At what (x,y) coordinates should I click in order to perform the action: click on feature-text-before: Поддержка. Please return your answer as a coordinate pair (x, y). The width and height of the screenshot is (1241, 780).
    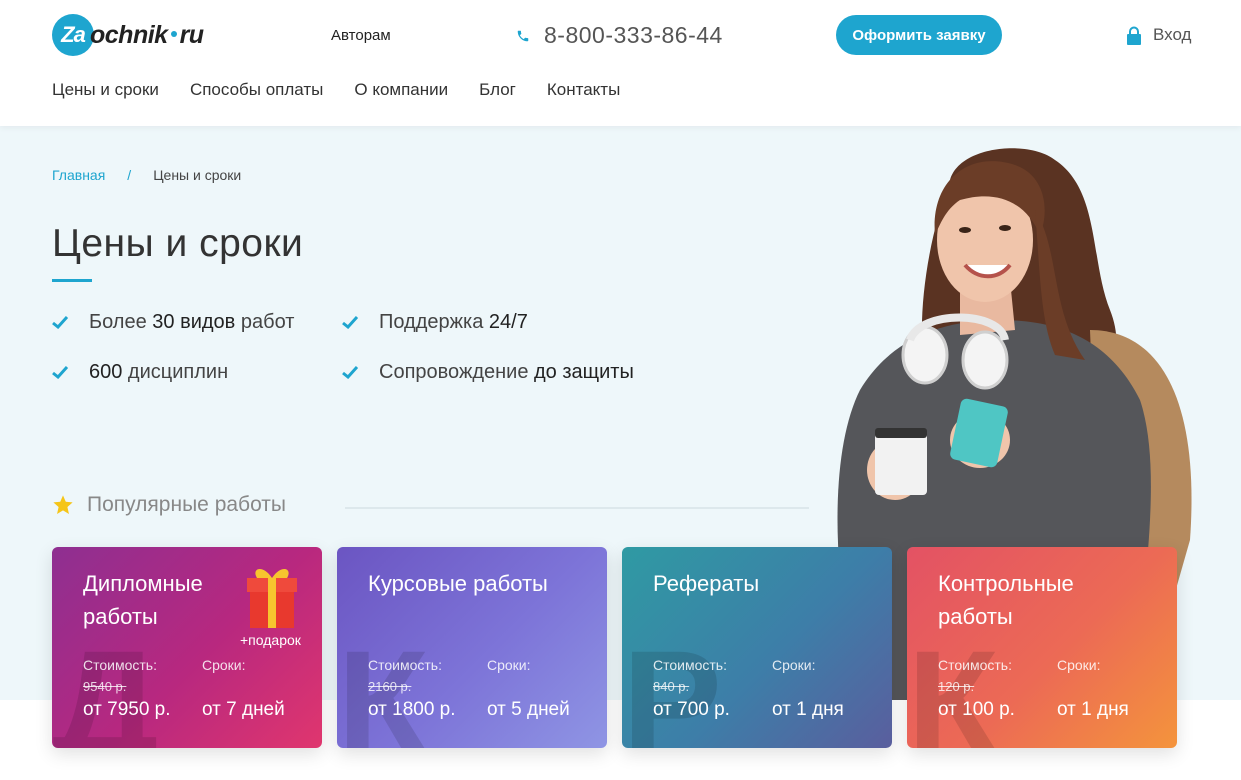
    Looking at the image, I should click on (434, 322).